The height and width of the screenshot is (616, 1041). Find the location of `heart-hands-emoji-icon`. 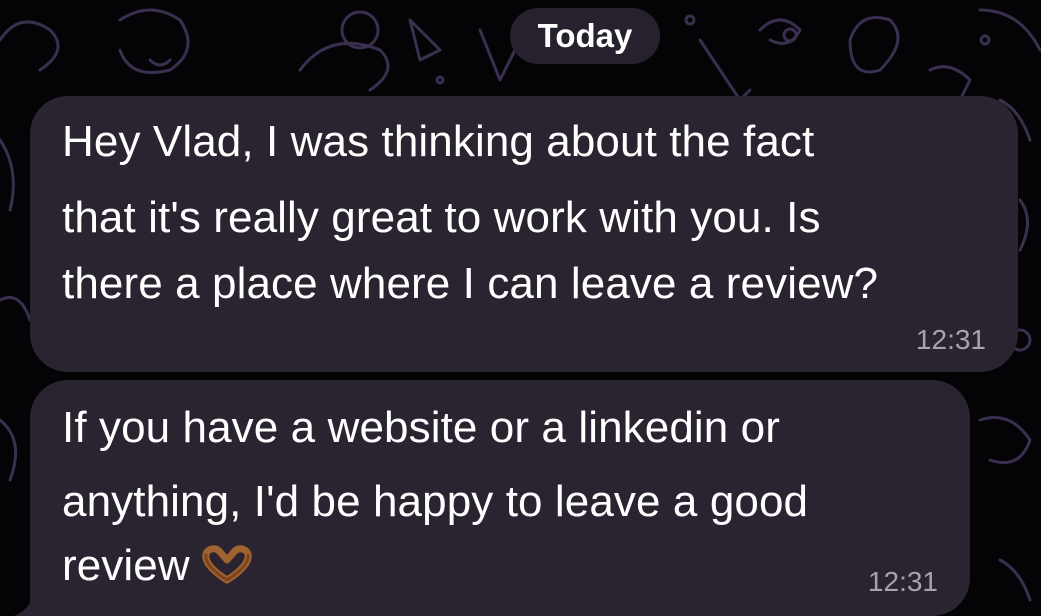

heart-hands-emoji-icon is located at coordinates (227, 564).